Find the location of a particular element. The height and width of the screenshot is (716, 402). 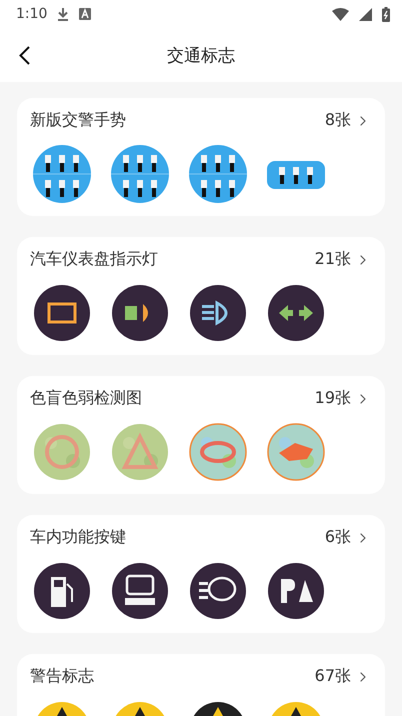

signal-icon is located at coordinates (365, 14).